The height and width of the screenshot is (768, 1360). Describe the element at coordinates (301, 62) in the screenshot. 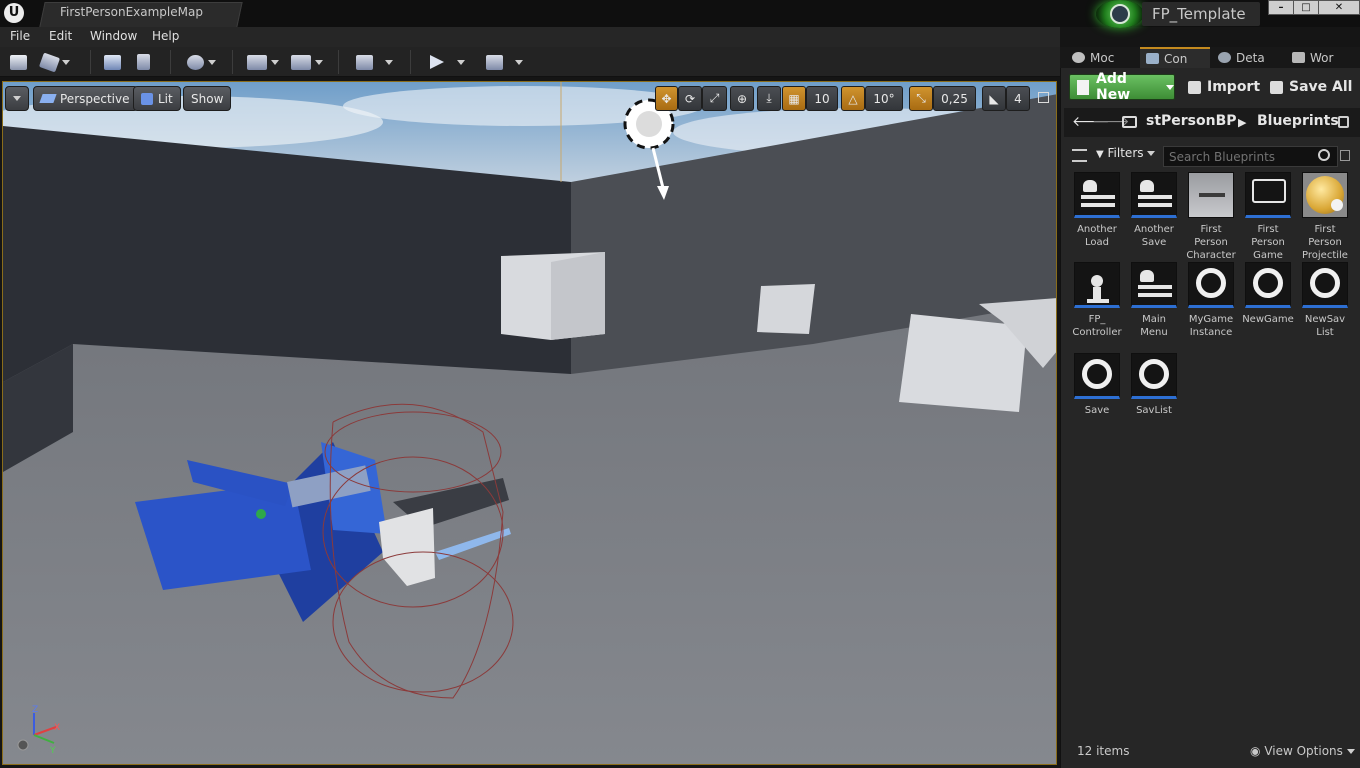

I see `clapperboard-icon` at that location.